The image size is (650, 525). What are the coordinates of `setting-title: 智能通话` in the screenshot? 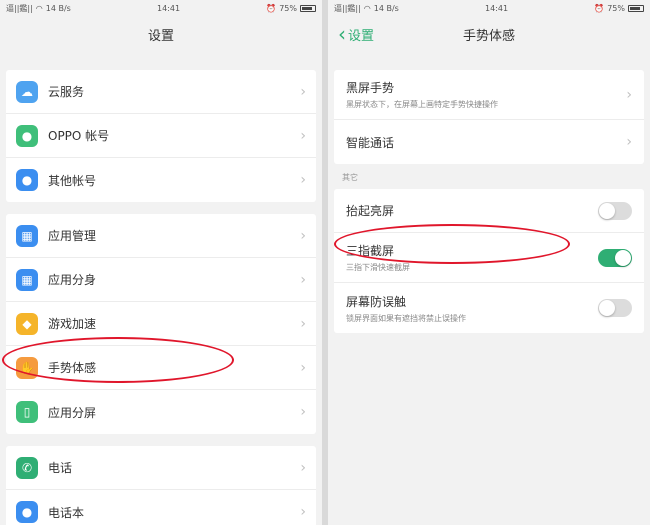 It's located at (370, 142).